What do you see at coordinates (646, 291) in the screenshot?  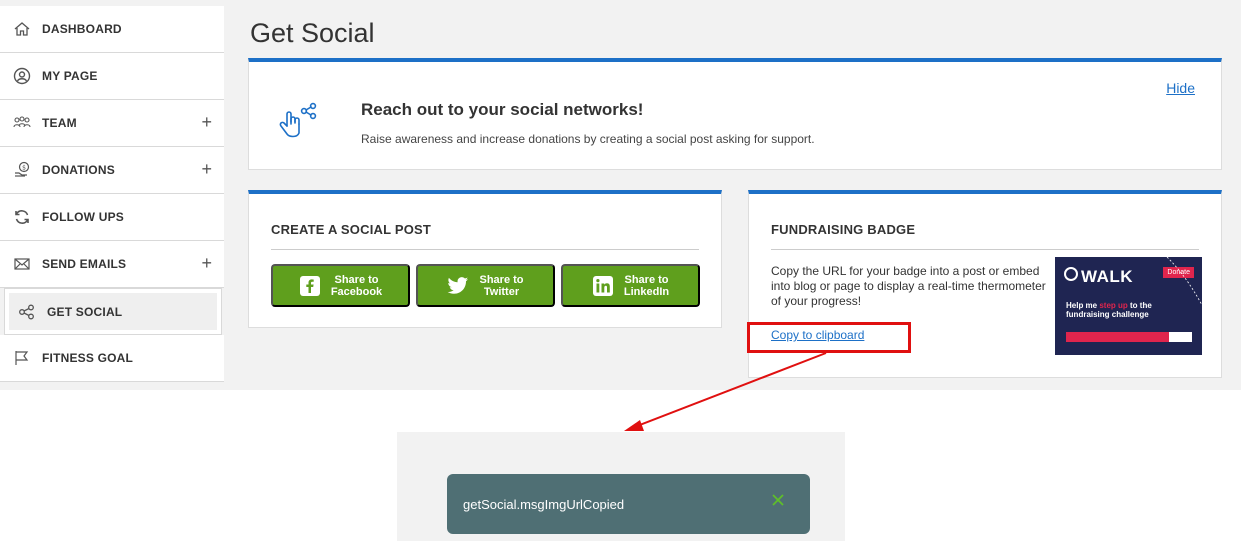 I see `share-line2: LinkedIn` at bounding box center [646, 291].